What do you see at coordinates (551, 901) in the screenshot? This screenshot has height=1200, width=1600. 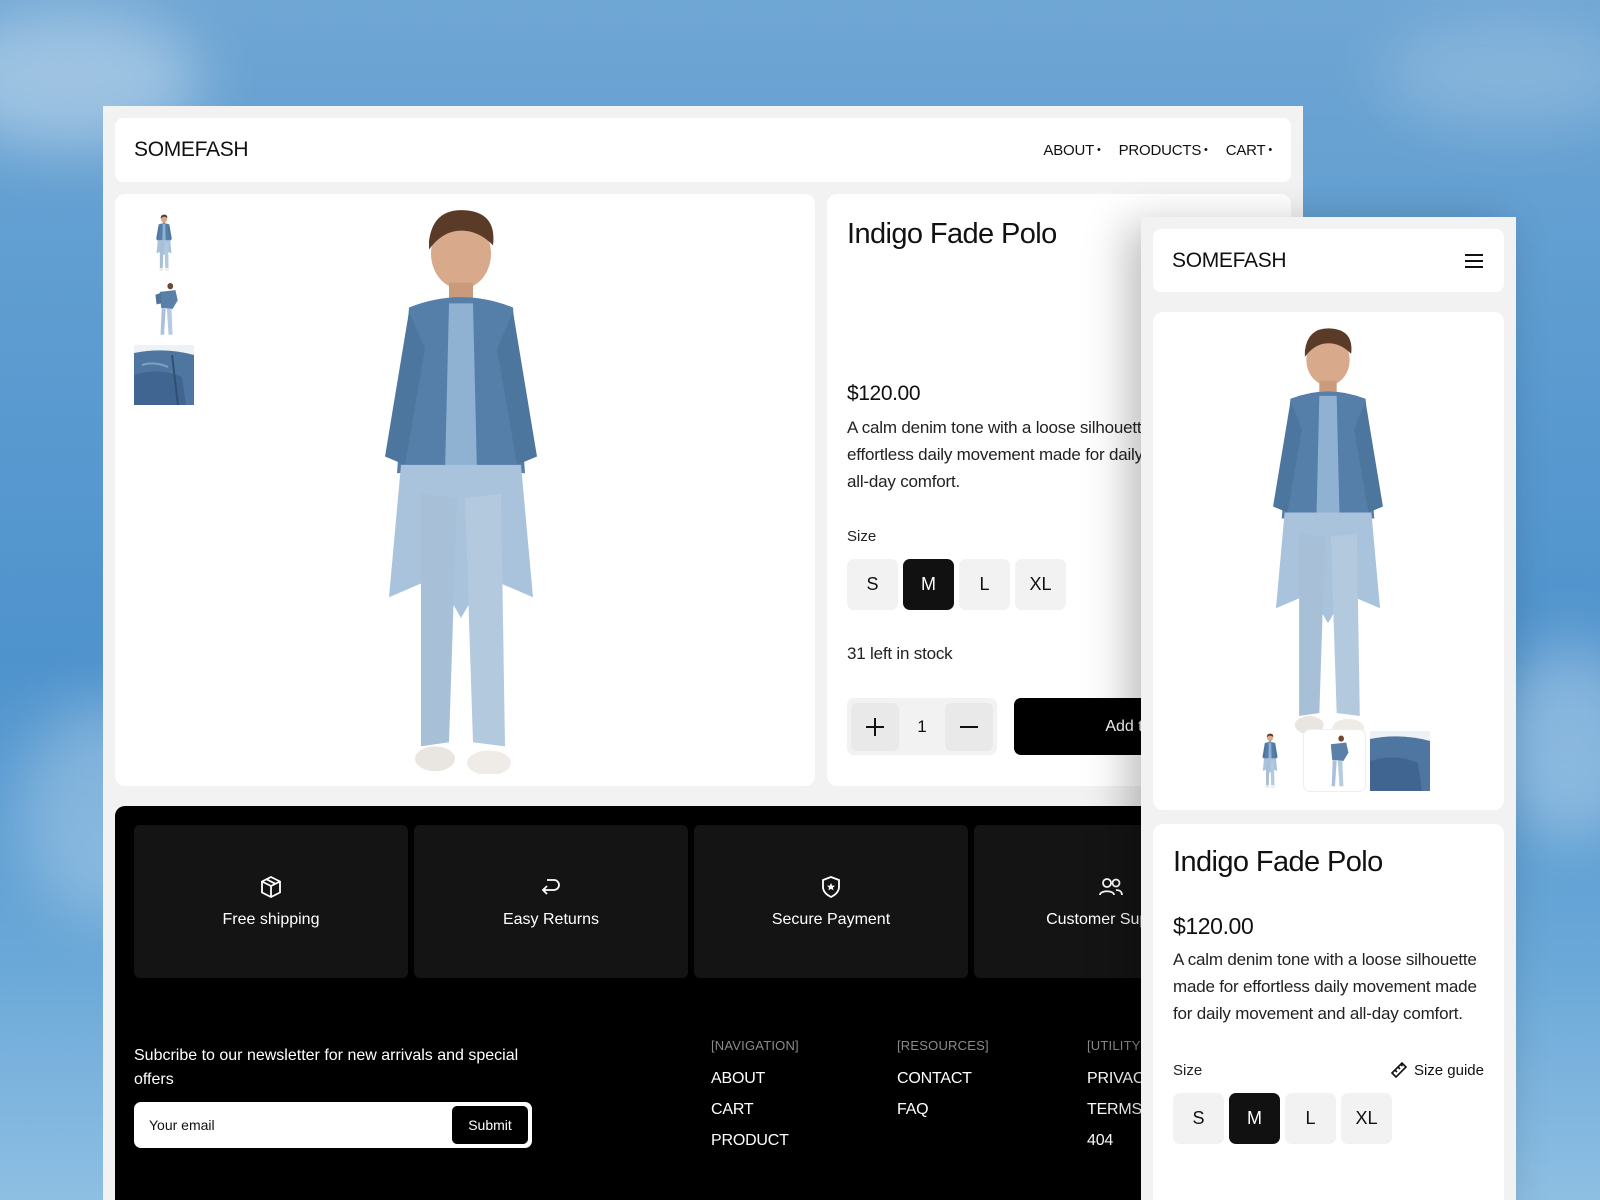 I see `feature-easy-returns: Easy Returns` at bounding box center [551, 901].